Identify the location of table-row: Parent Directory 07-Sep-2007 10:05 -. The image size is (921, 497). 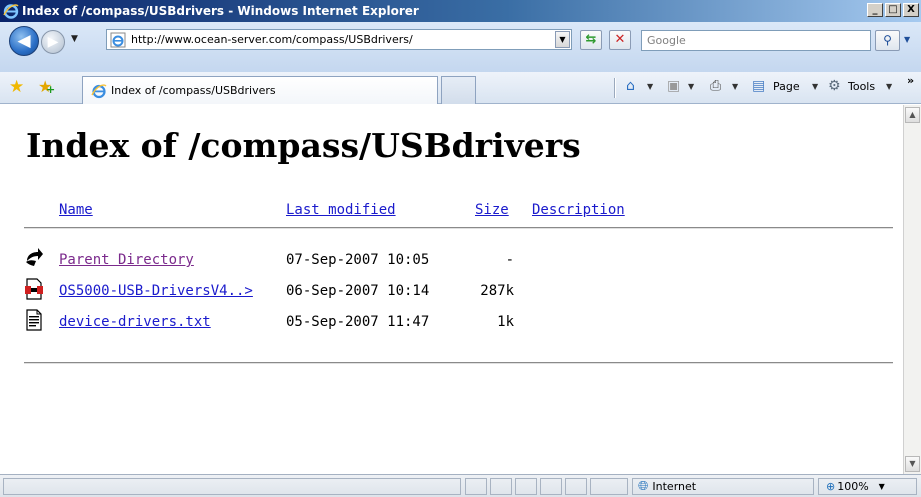
(450, 262).